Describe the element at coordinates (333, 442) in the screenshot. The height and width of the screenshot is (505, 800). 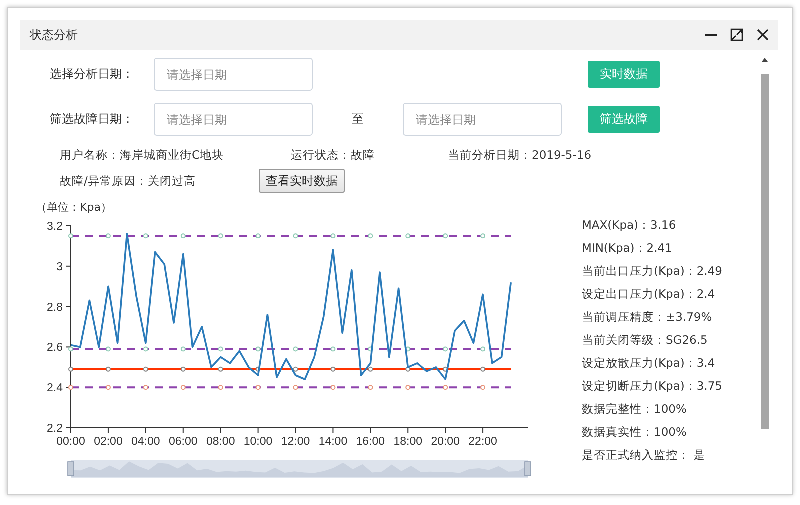
I see `axis-label: 14:00` at that location.